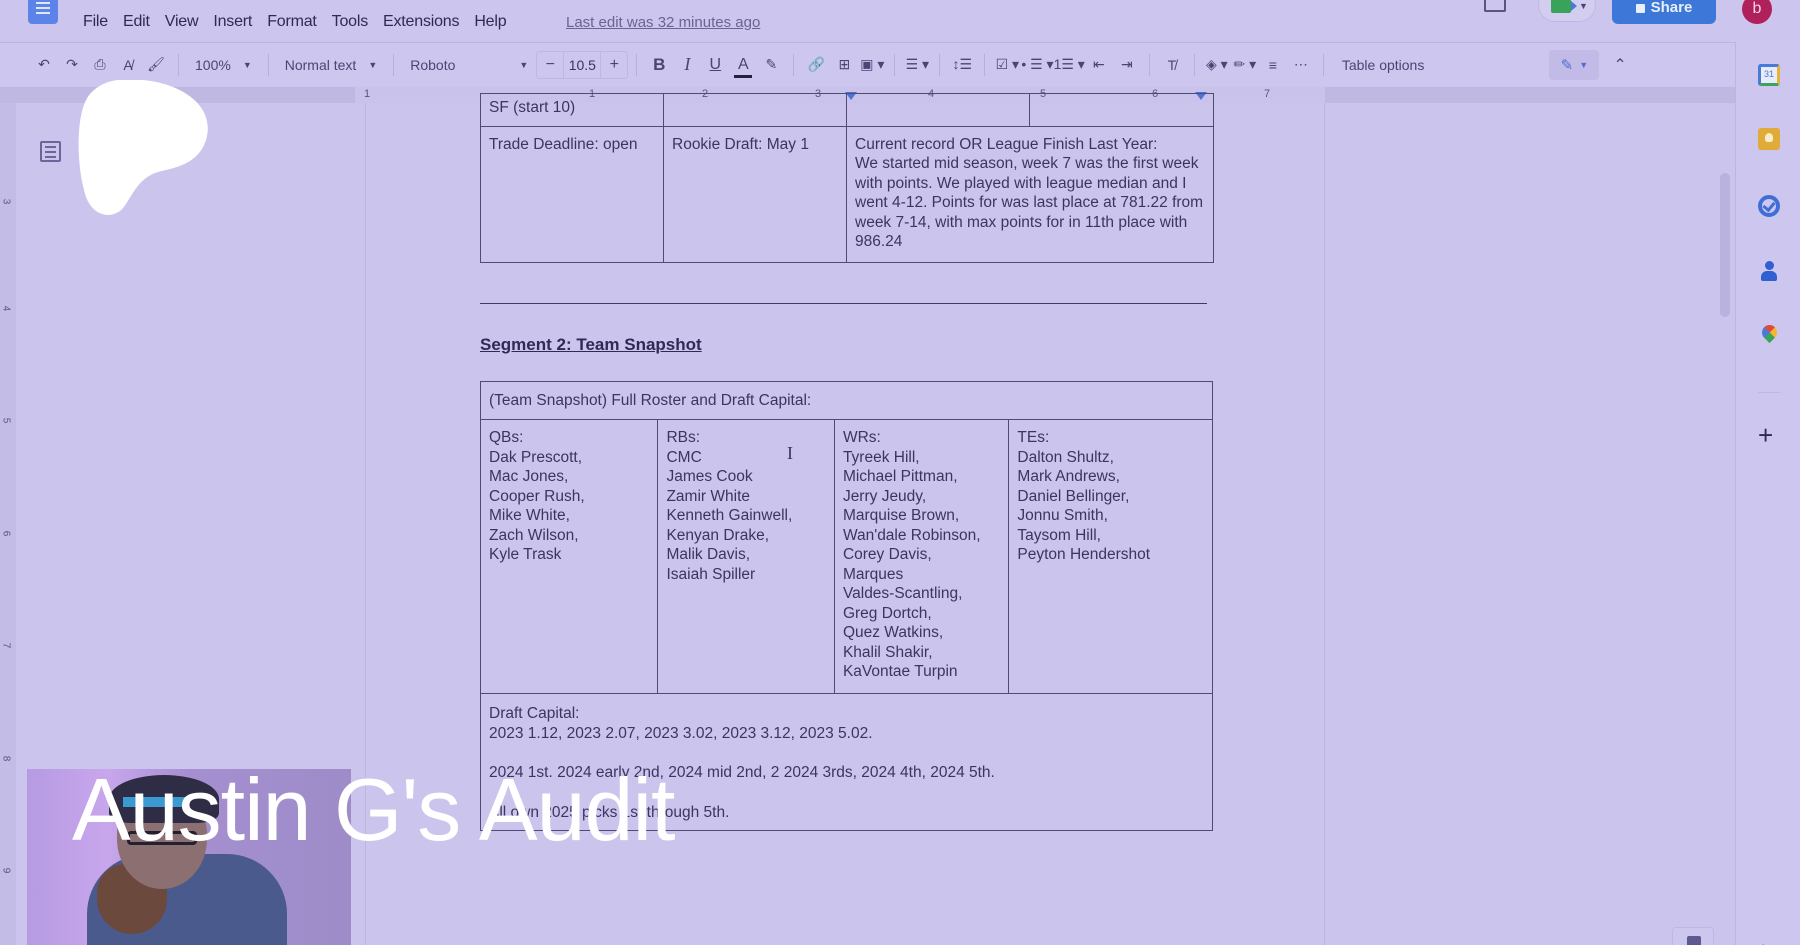  I want to click on trade-deadline-cell: Trade Deadline: open, so click(572, 194).